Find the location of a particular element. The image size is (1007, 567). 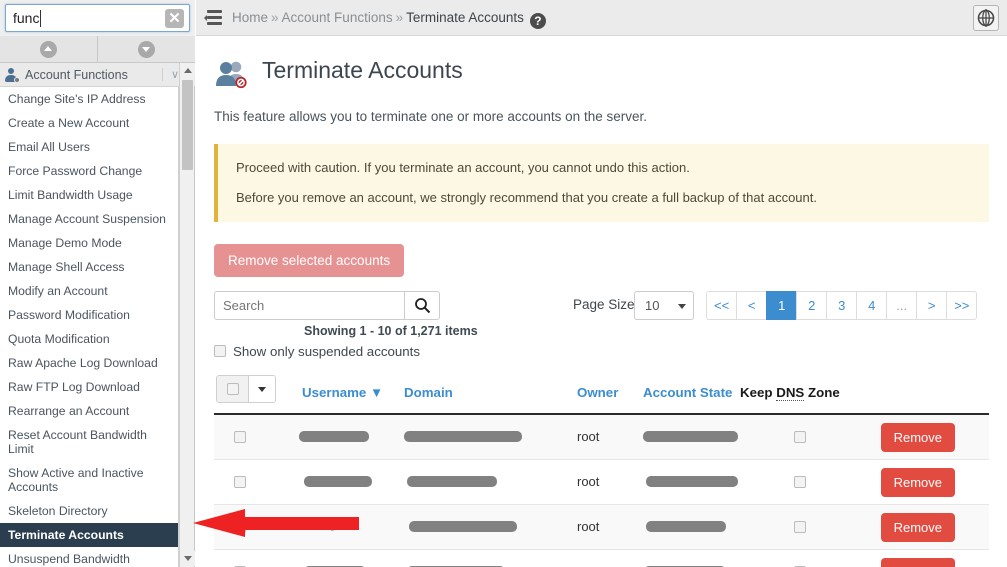

sidebar-item-raw-apache-log-download: Raw Apache Log Download is located at coordinates (89, 363).